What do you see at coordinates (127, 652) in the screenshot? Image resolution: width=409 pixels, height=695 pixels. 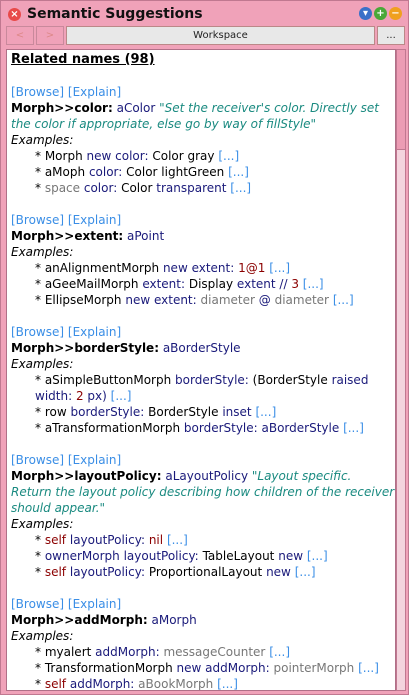 I see `example-token: addMorph:` at bounding box center [127, 652].